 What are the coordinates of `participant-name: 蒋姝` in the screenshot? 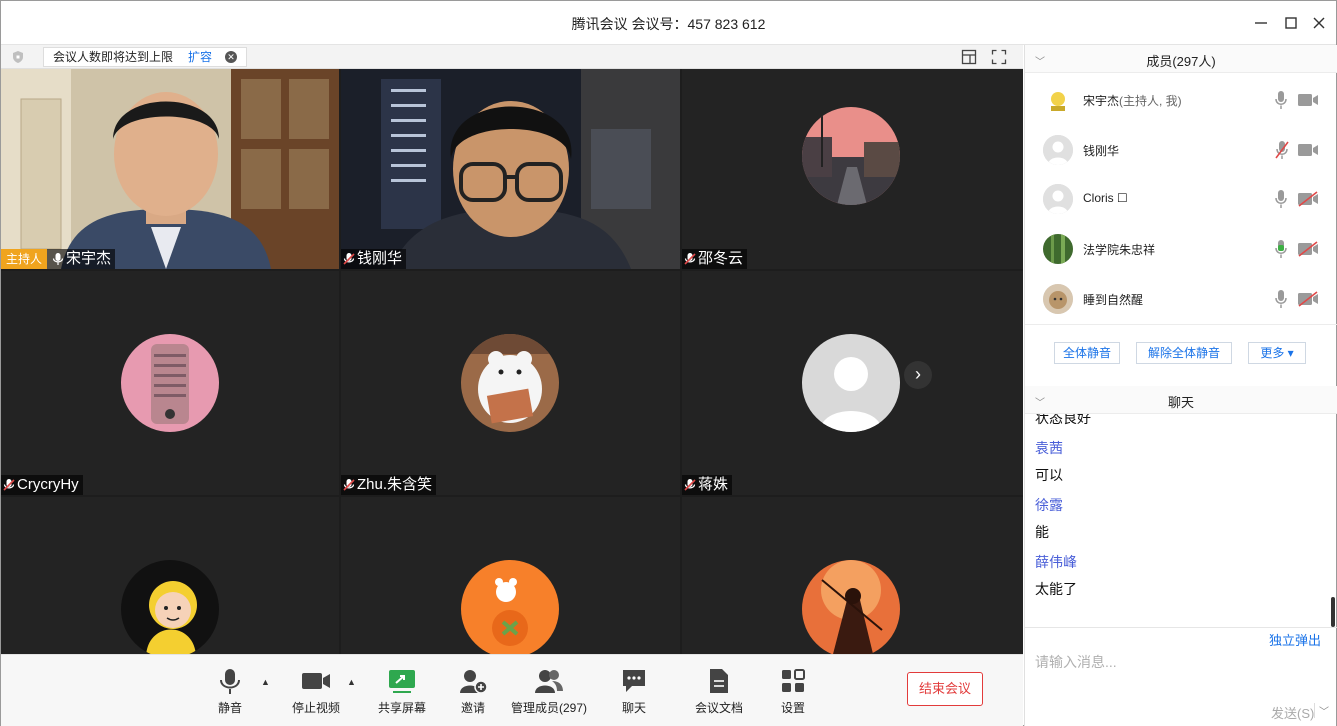 It's located at (713, 484).